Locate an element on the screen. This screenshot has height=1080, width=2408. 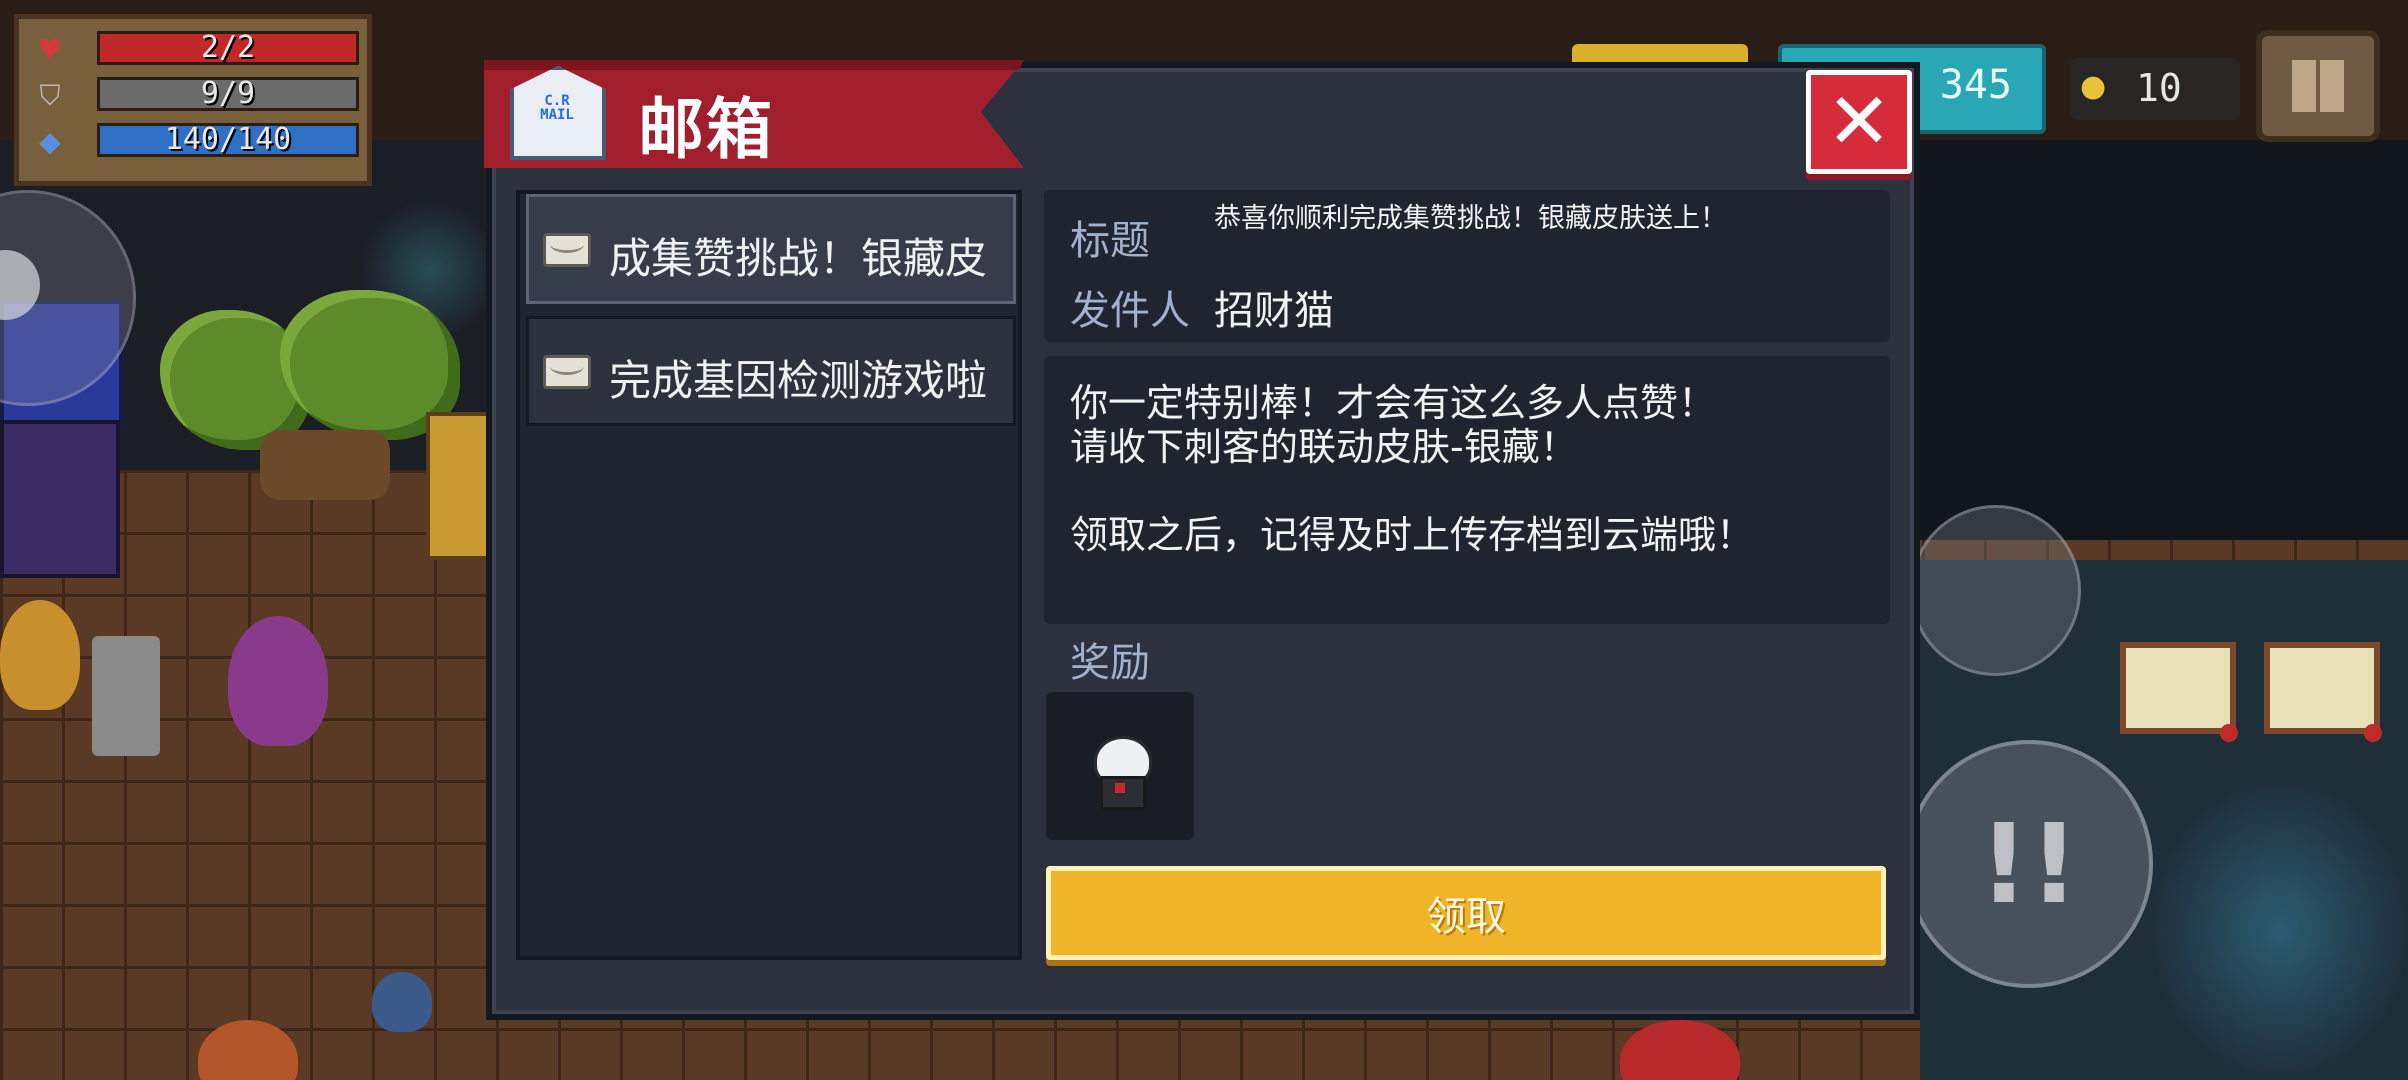
mail-item-1: 成集赞挑战！银藏皮 is located at coordinates (771, 249).